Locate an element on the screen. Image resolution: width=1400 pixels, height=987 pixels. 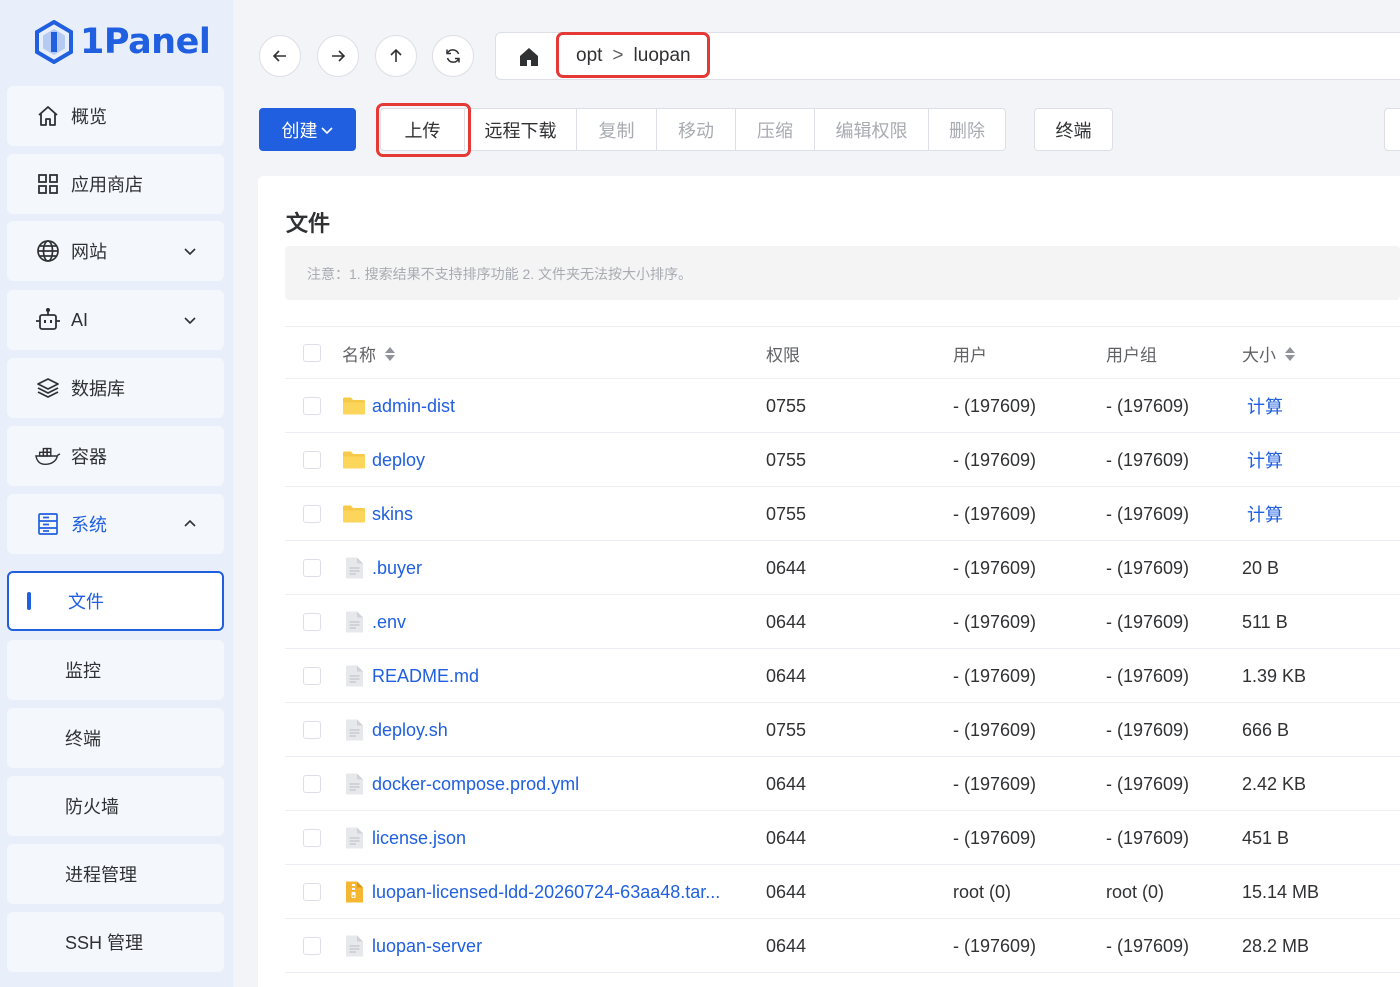
file-name-link: deploy.sh is located at coordinates (410, 730).